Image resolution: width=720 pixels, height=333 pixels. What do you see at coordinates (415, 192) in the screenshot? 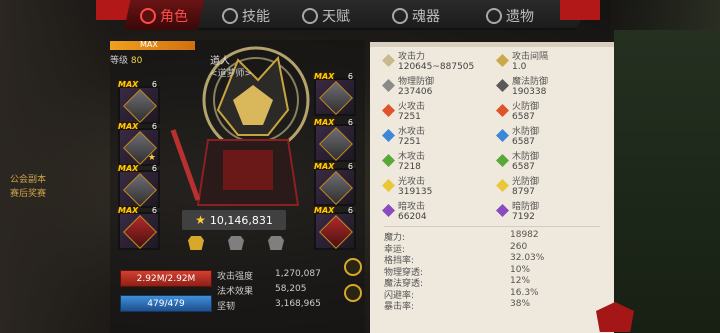
I see `stat-value: 319135` at bounding box center [415, 192].